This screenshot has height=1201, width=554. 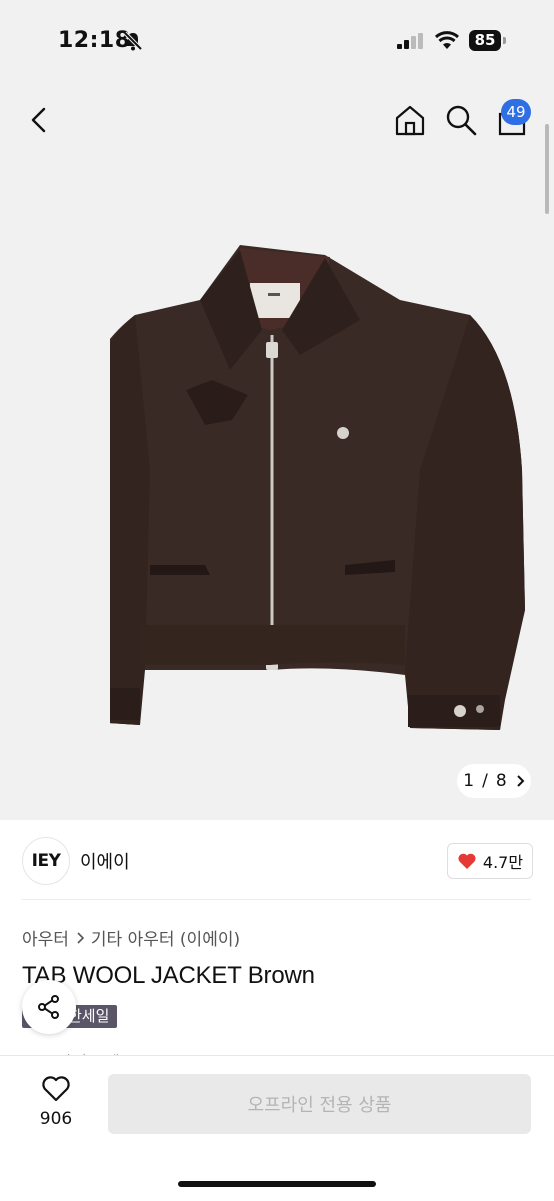 What do you see at coordinates (501, 781) in the screenshot?
I see `image-counter-total: 8` at bounding box center [501, 781].